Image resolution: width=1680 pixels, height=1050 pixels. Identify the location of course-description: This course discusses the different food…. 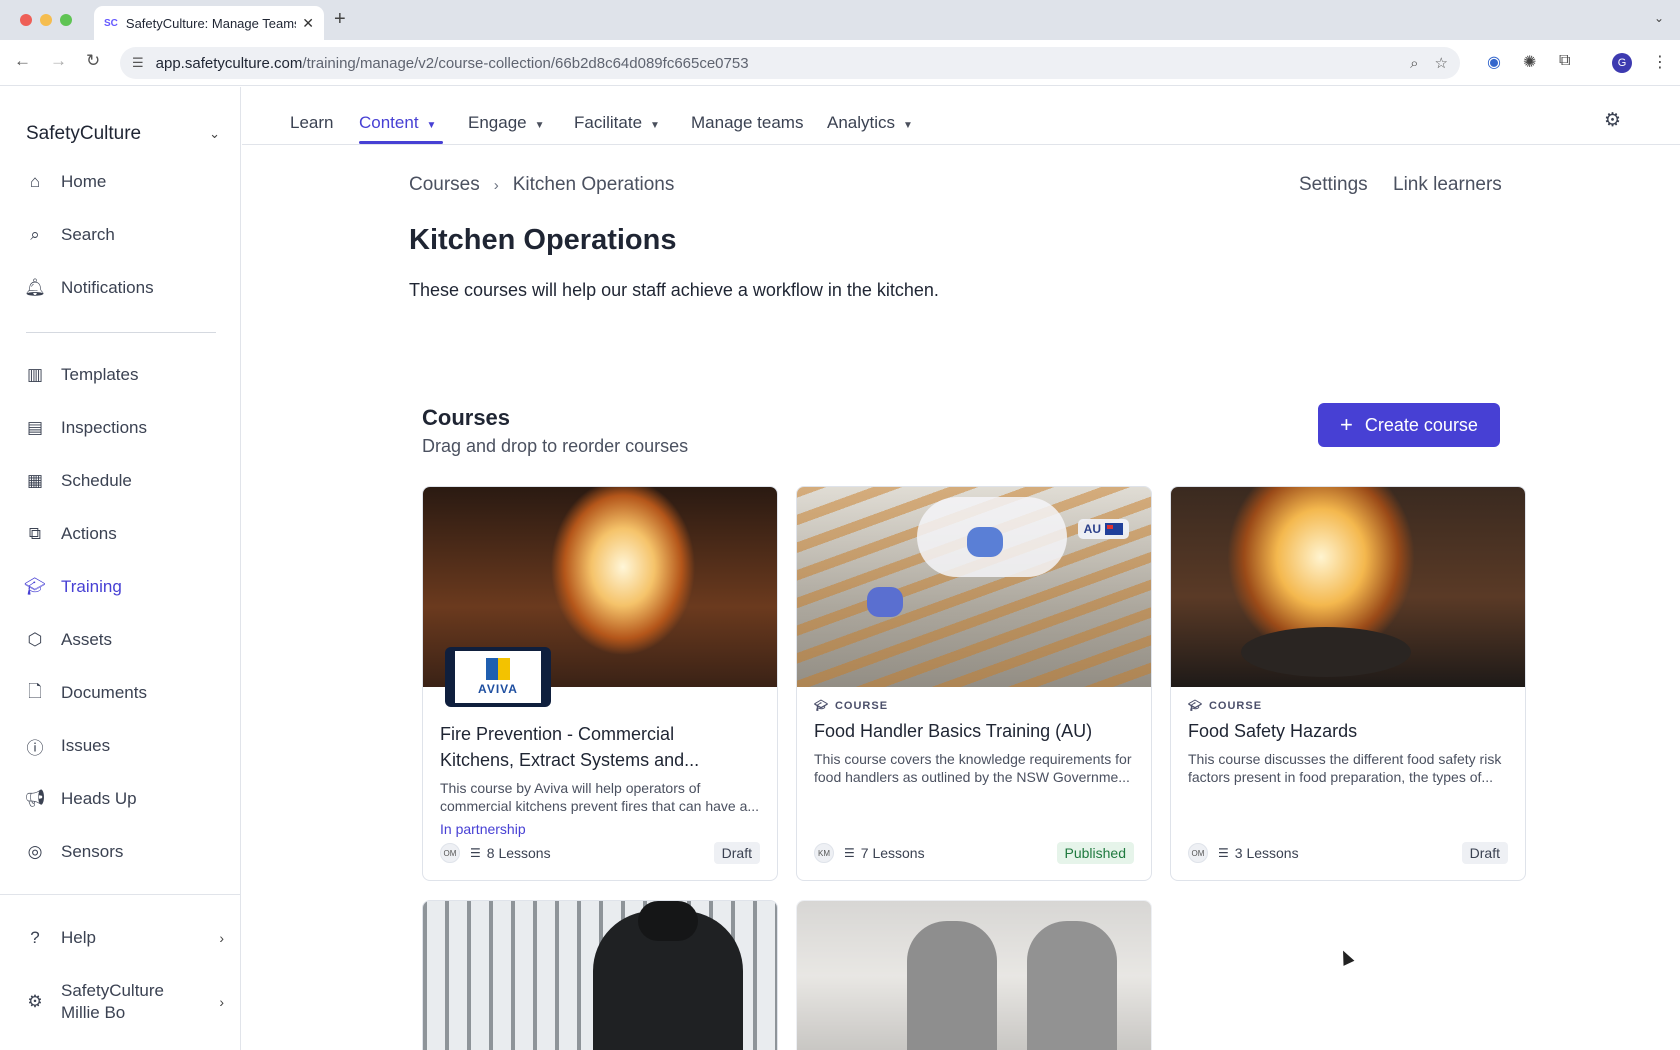
(1348, 768).